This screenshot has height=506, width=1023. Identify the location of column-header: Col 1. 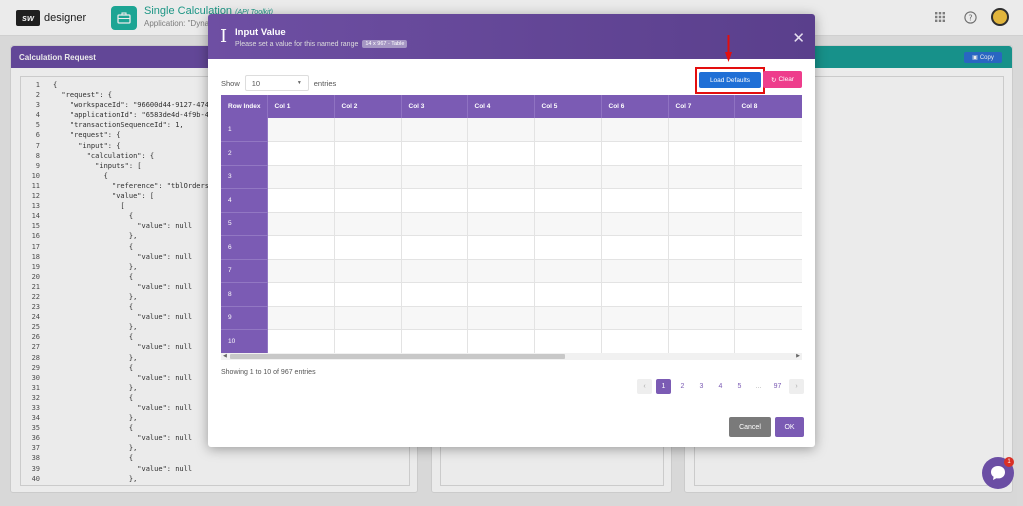
(301, 106).